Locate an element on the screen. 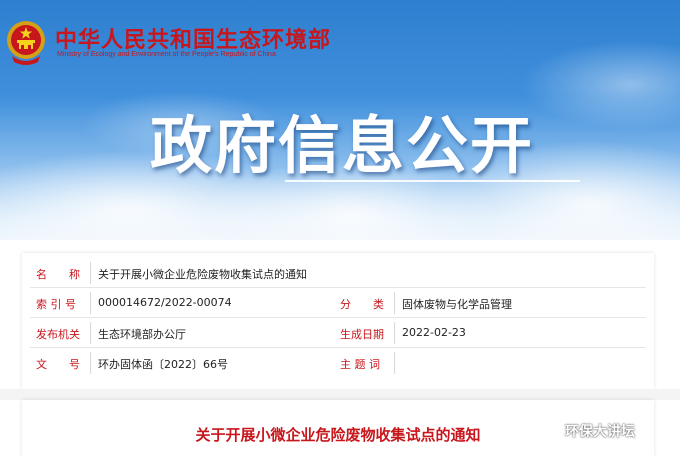 The width and height of the screenshot is (680, 457). issuer-label: 发布机关 is located at coordinates (58, 334).